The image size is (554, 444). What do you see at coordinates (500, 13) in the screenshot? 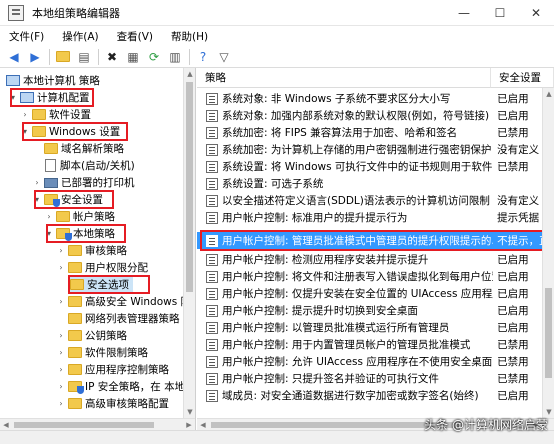
I see `maximize-button: ☐` at bounding box center [500, 13].